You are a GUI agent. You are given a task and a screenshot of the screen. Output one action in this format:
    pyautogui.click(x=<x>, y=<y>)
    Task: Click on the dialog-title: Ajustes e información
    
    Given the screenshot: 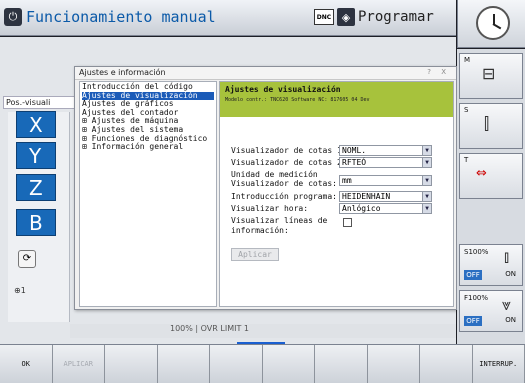 What is the action you would take?
    pyautogui.click(x=122, y=72)
    